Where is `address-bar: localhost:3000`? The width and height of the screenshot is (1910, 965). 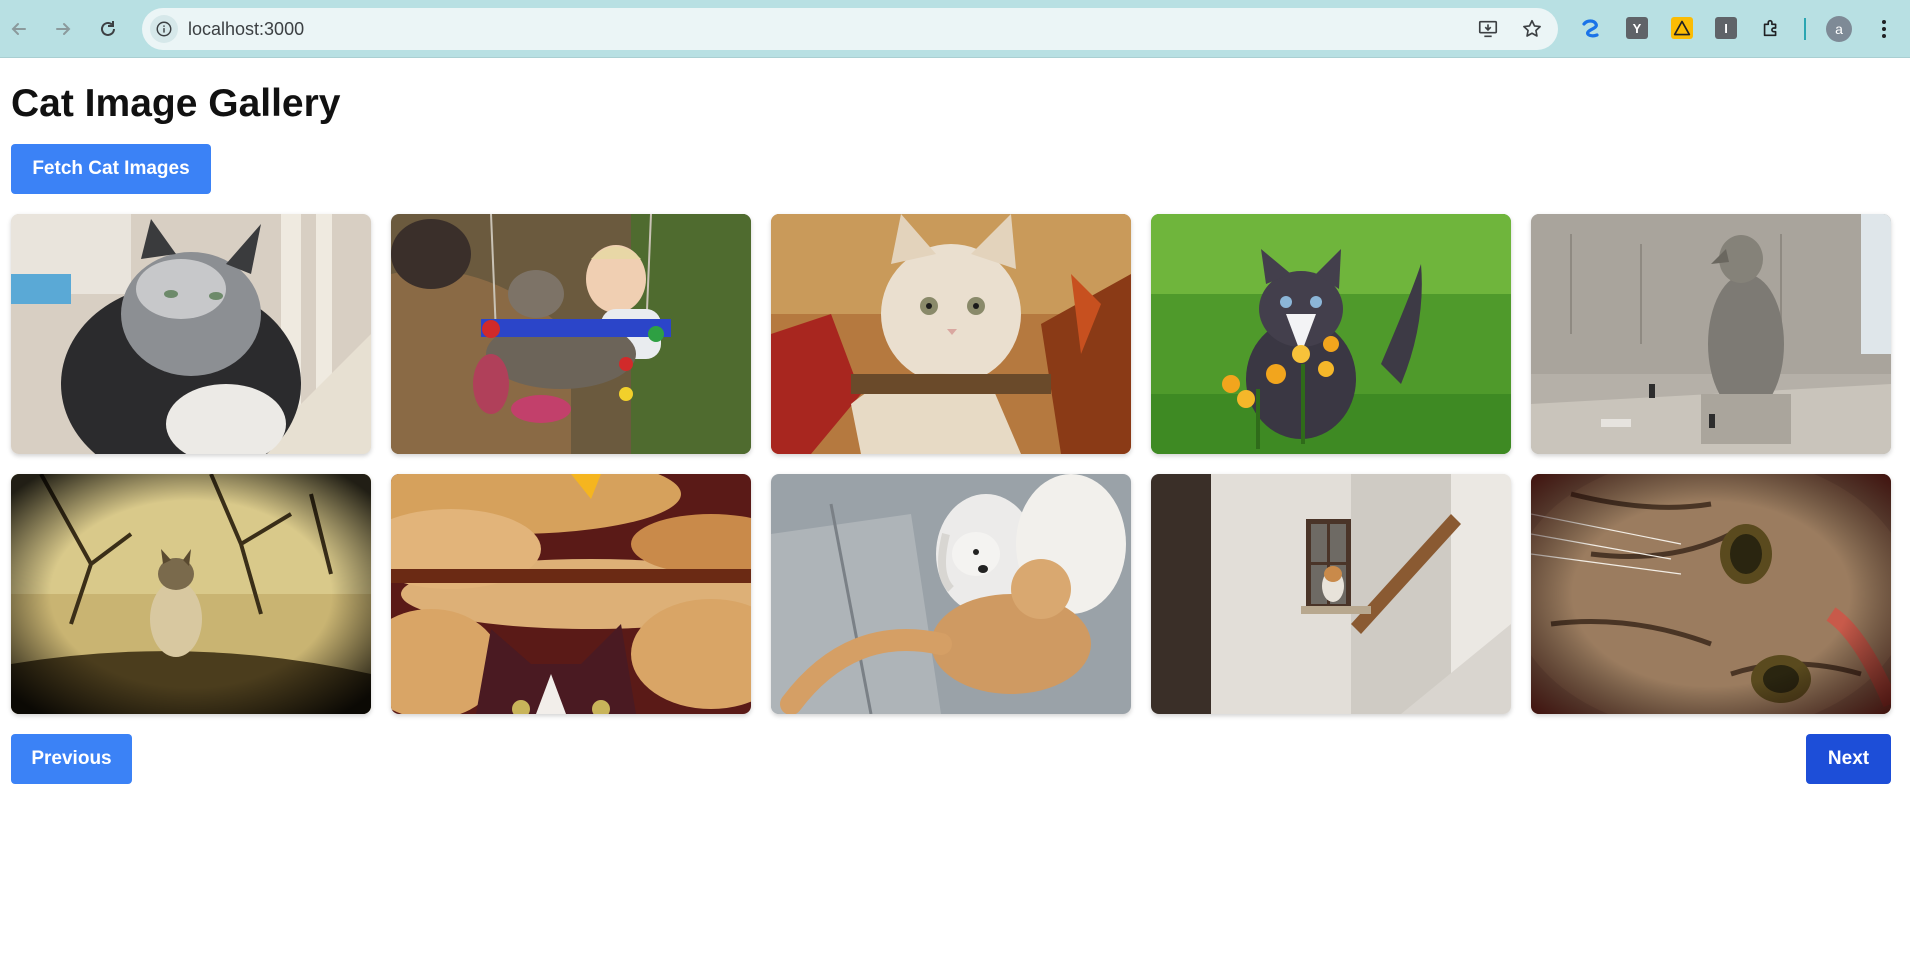 address-bar: localhost:3000 is located at coordinates (850, 29).